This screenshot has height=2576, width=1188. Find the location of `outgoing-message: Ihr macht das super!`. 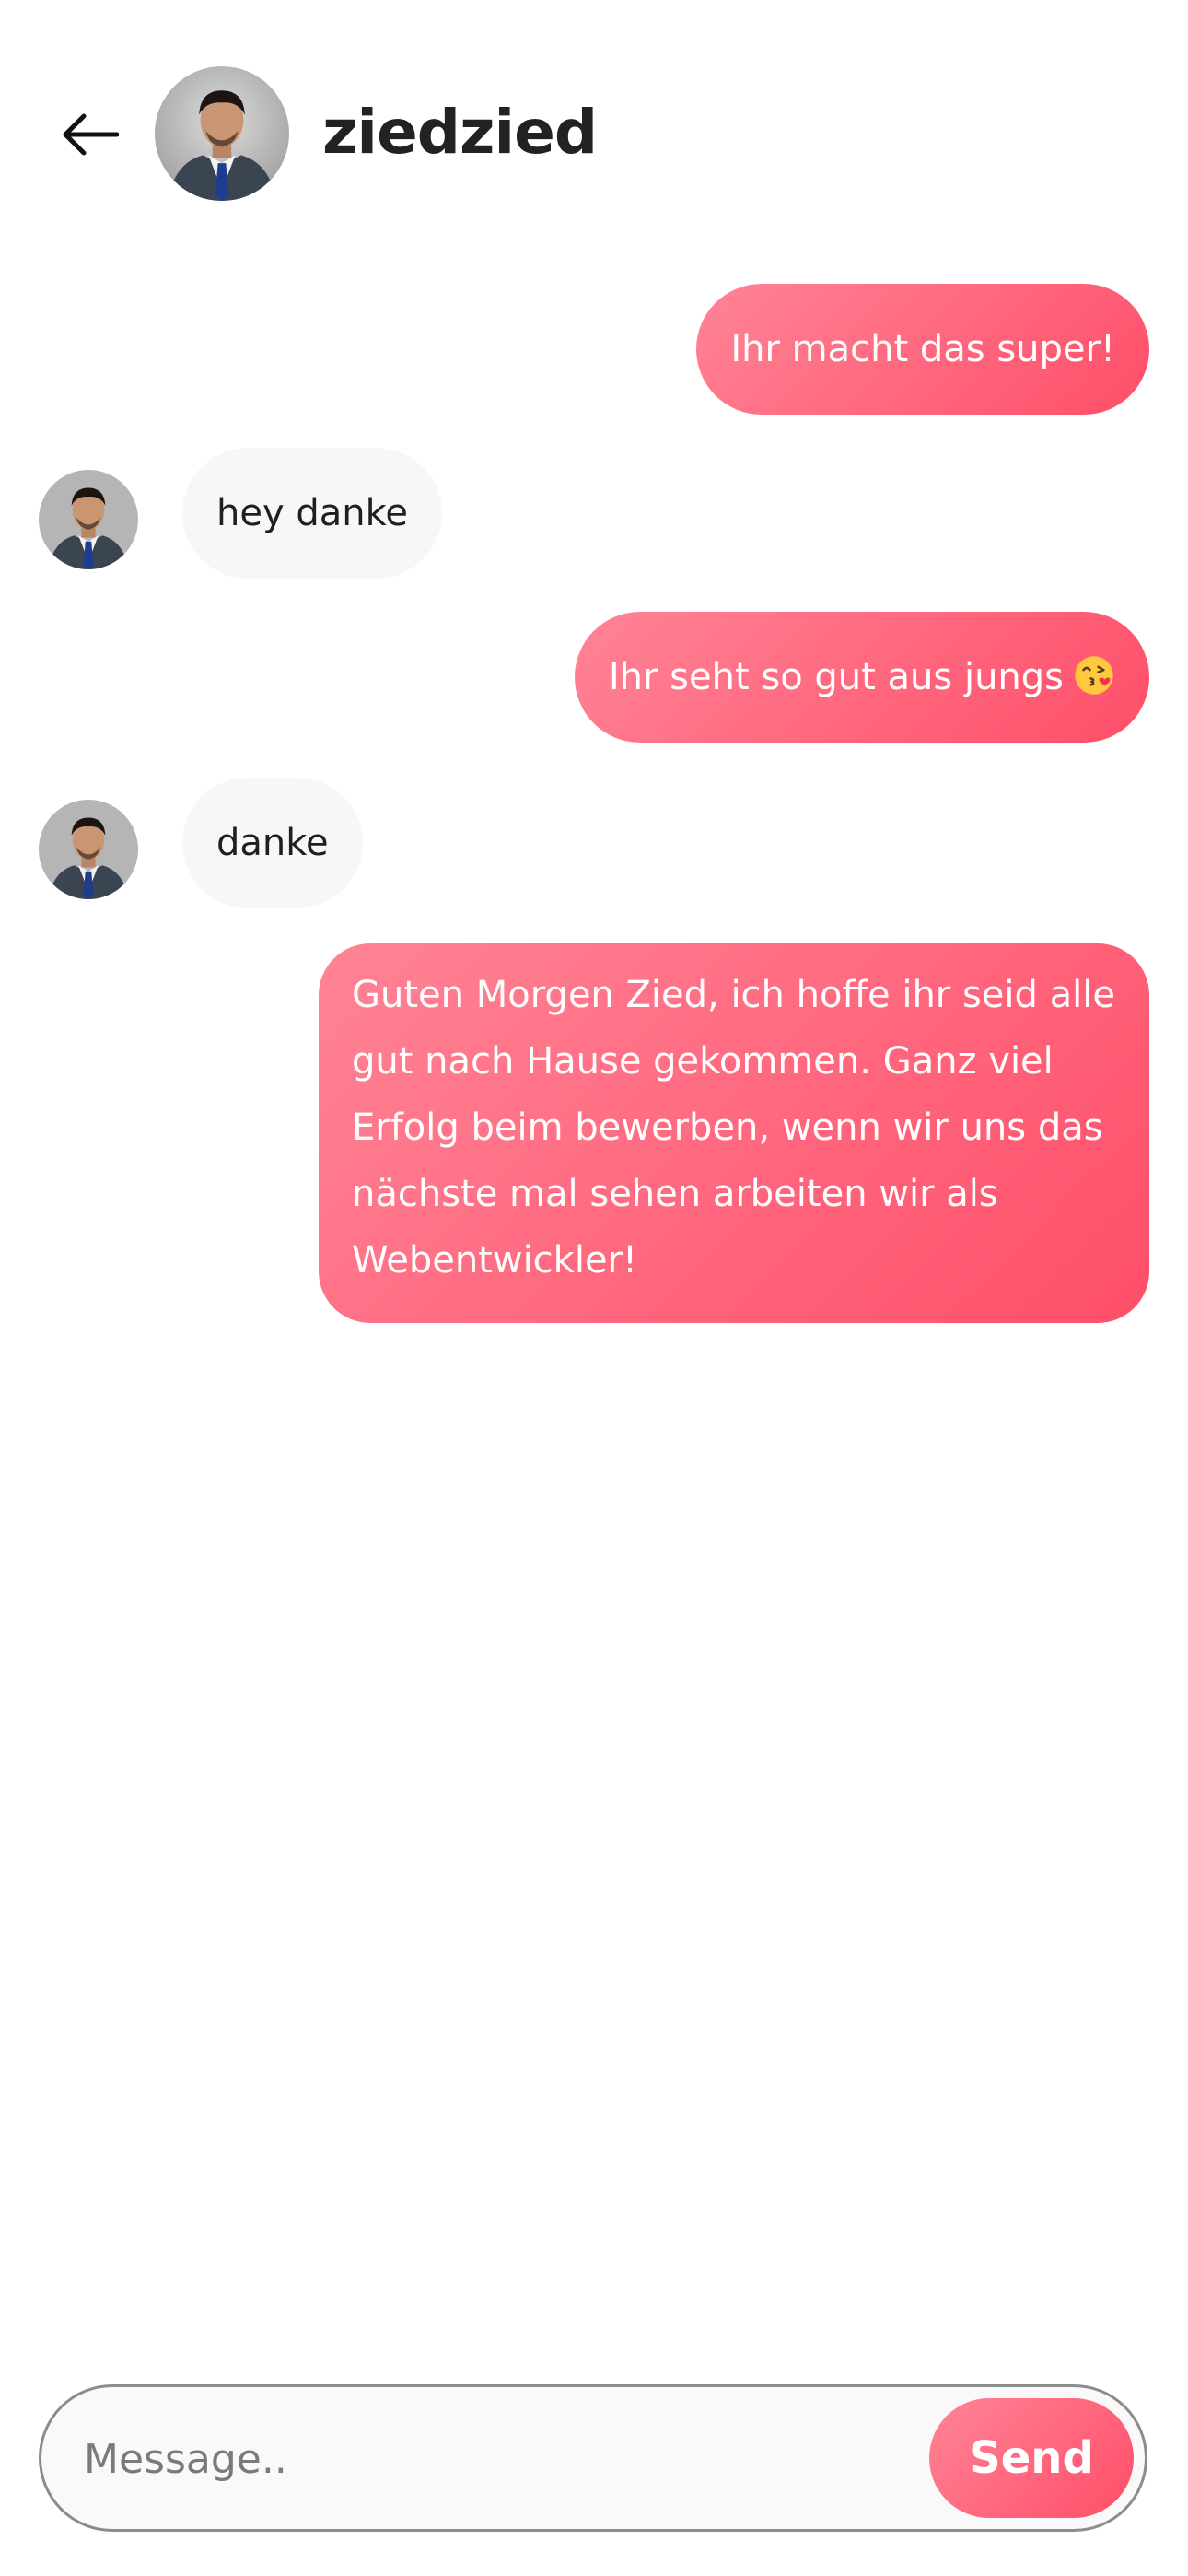

outgoing-message: Ihr macht das super! is located at coordinates (922, 349).